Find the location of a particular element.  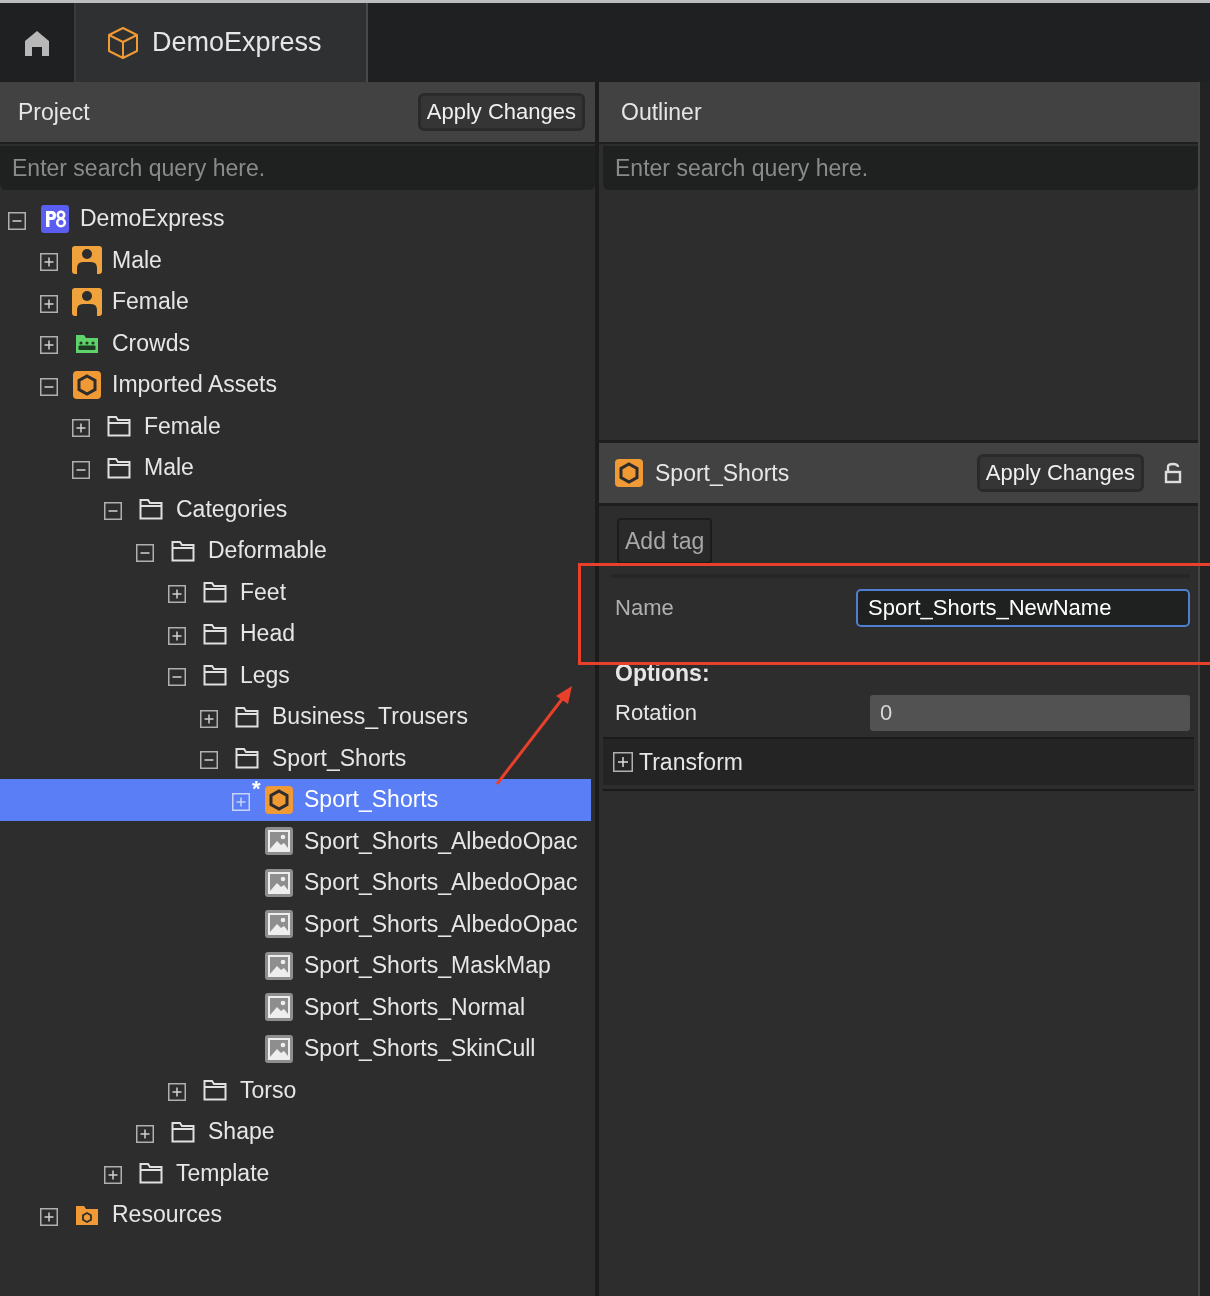

tree-item: * Sport_Shorts is located at coordinates (295, 800).